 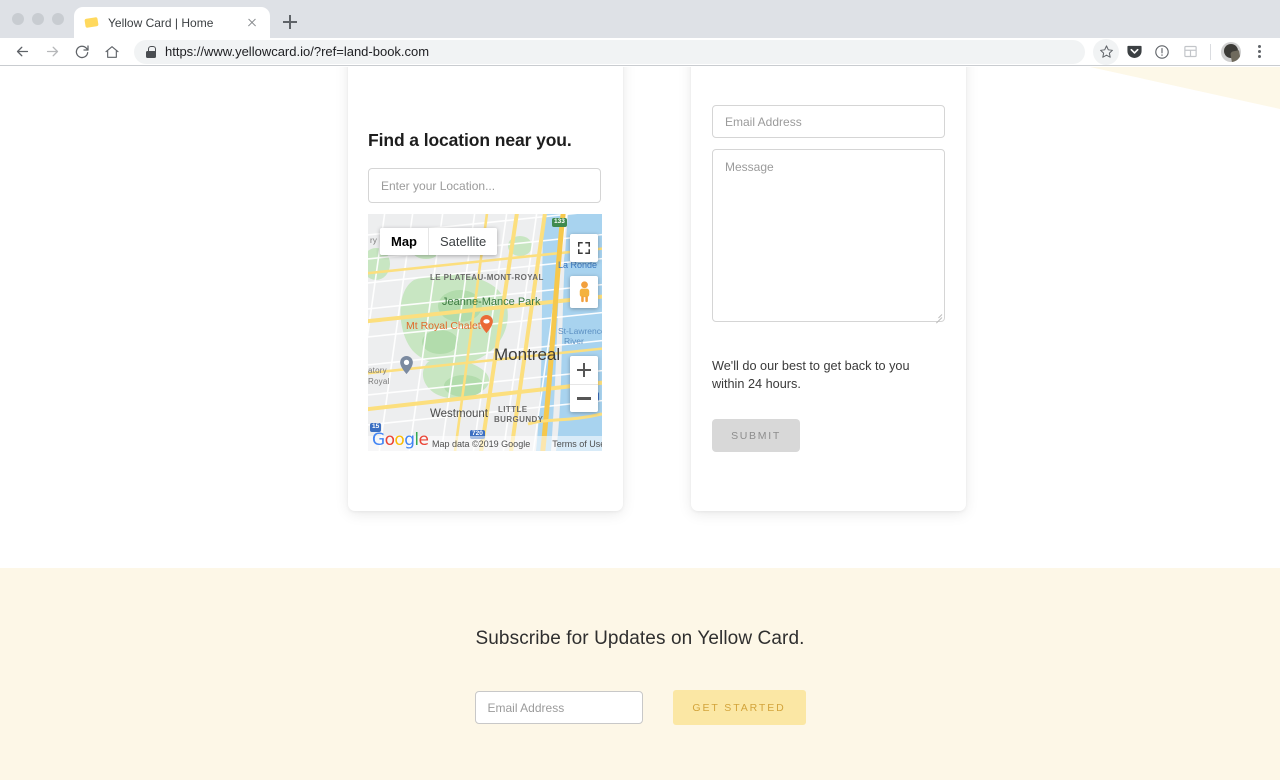 I want to click on pegman-icon, so click(x=584, y=292).